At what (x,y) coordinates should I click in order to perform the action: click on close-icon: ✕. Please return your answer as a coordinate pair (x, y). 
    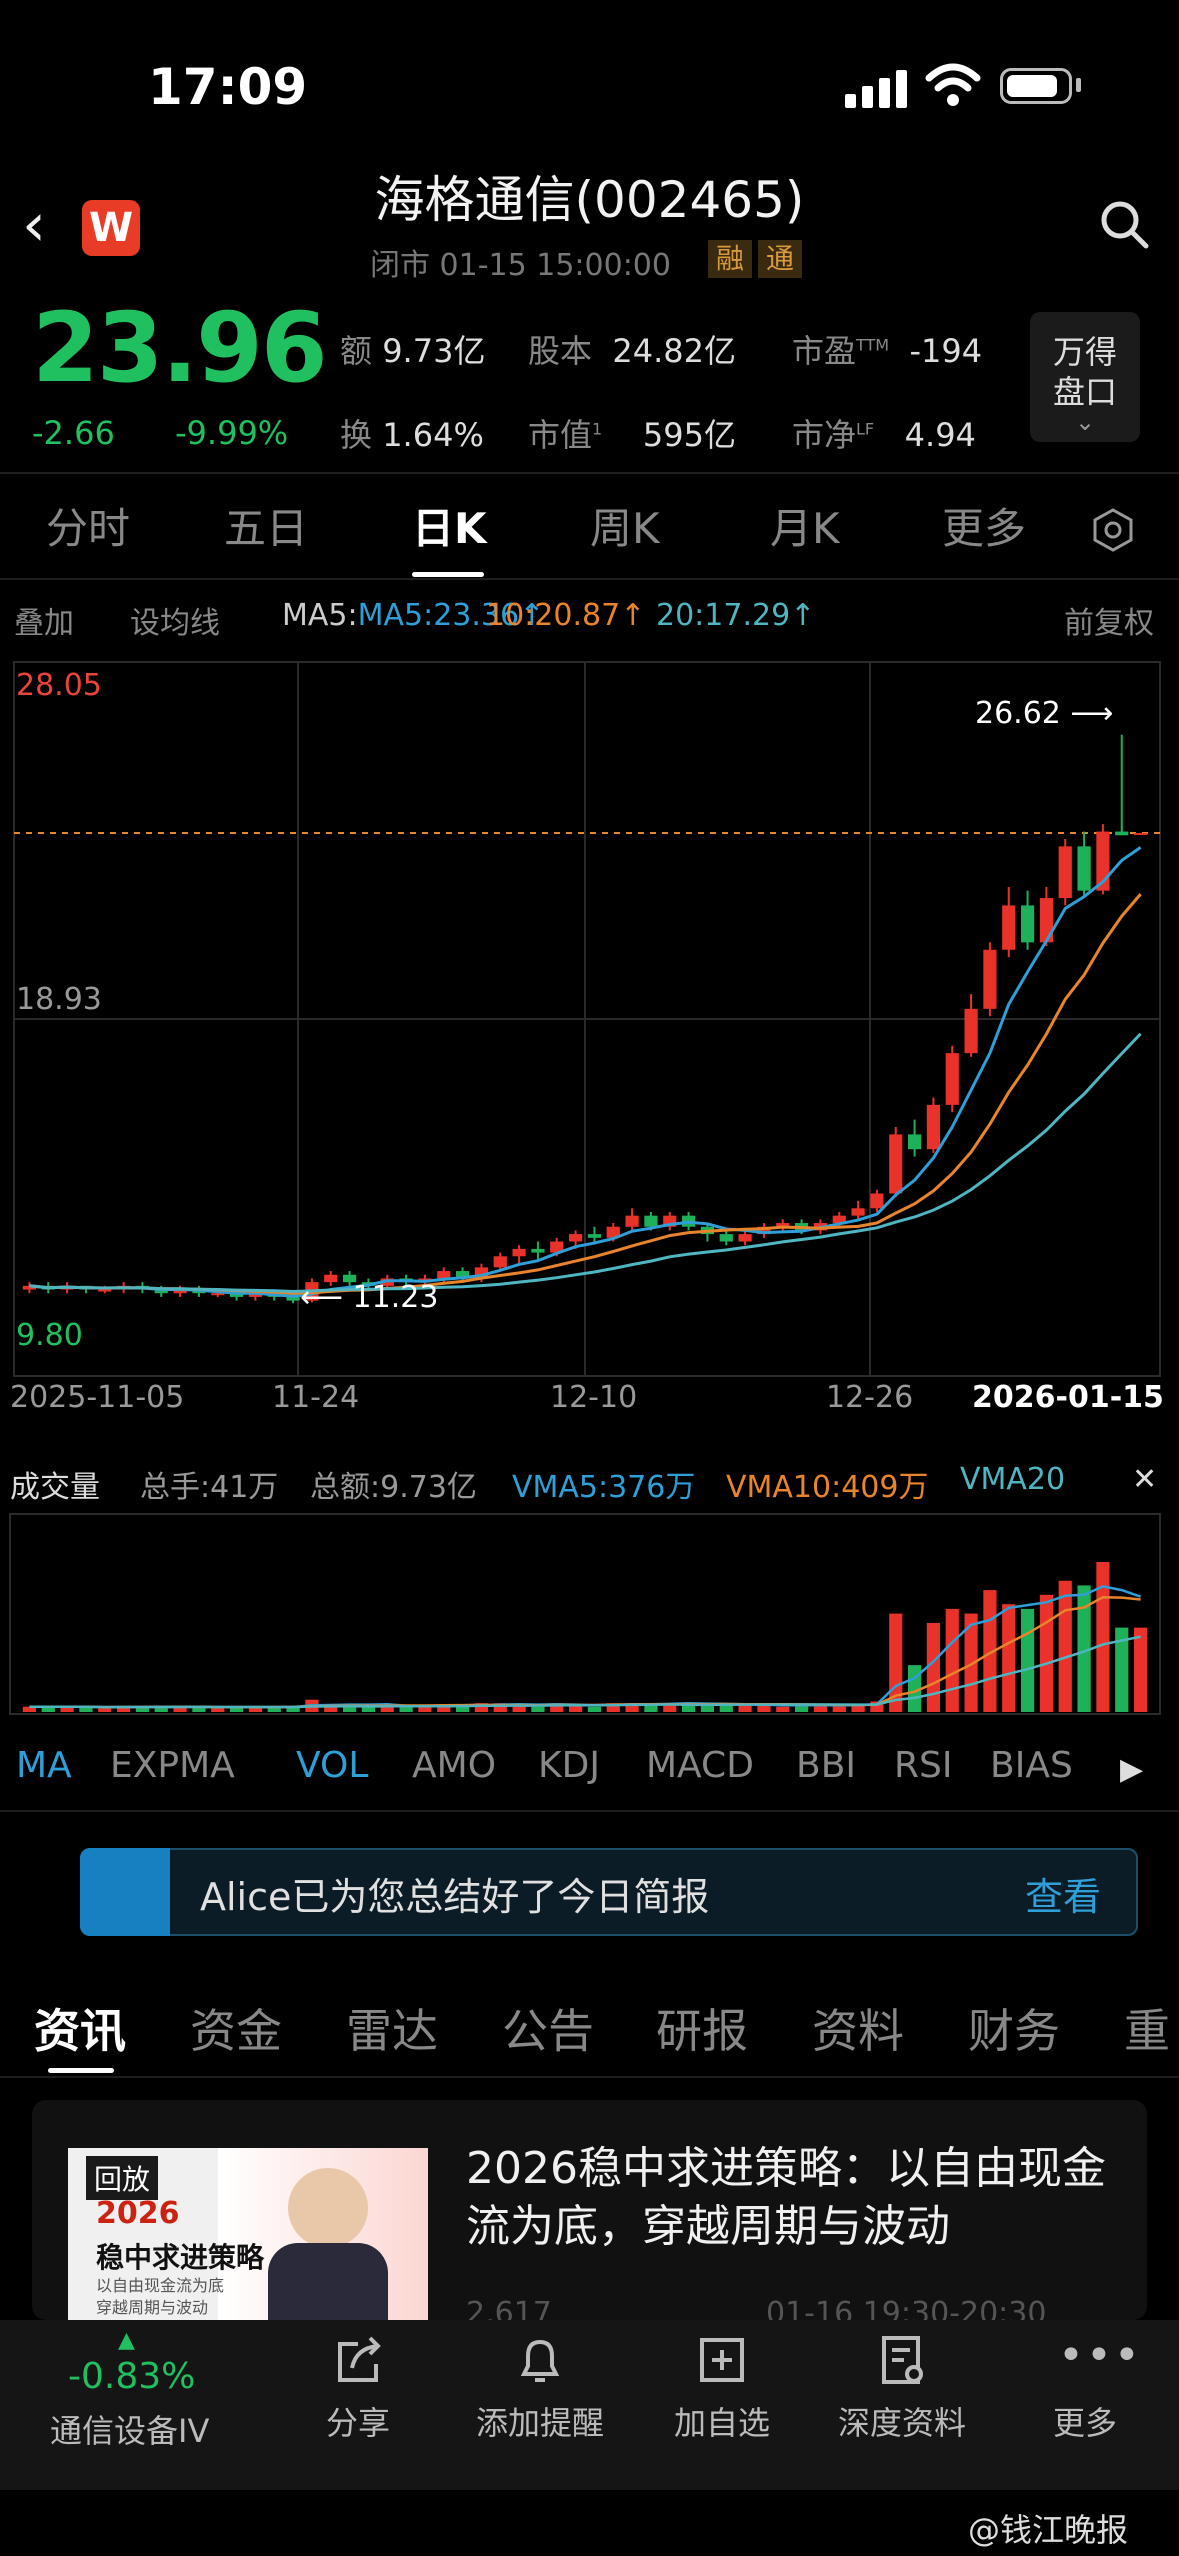
    Looking at the image, I should click on (1144, 1479).